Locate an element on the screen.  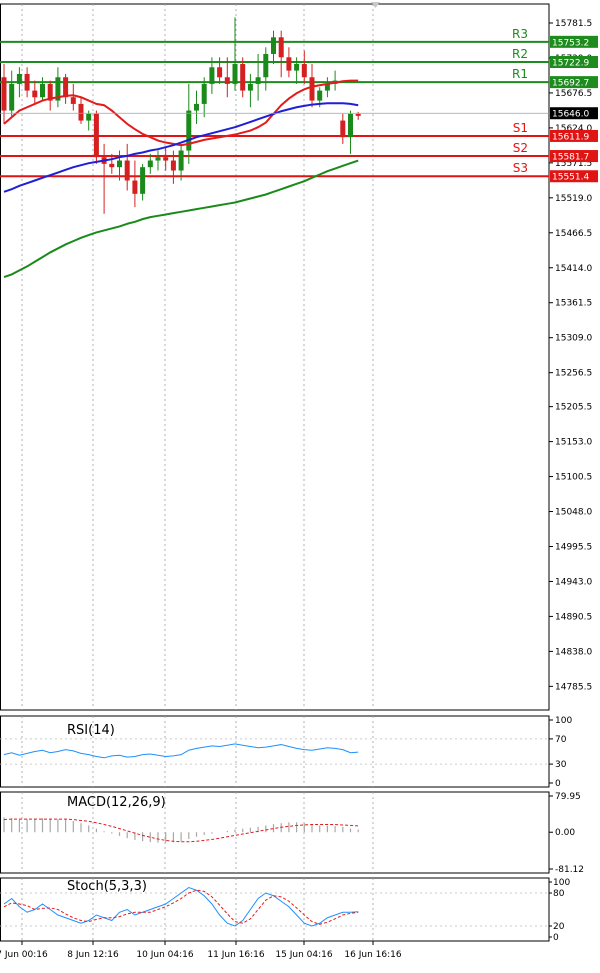
level-name-s2: S2 is located at coordinates (520, 148).